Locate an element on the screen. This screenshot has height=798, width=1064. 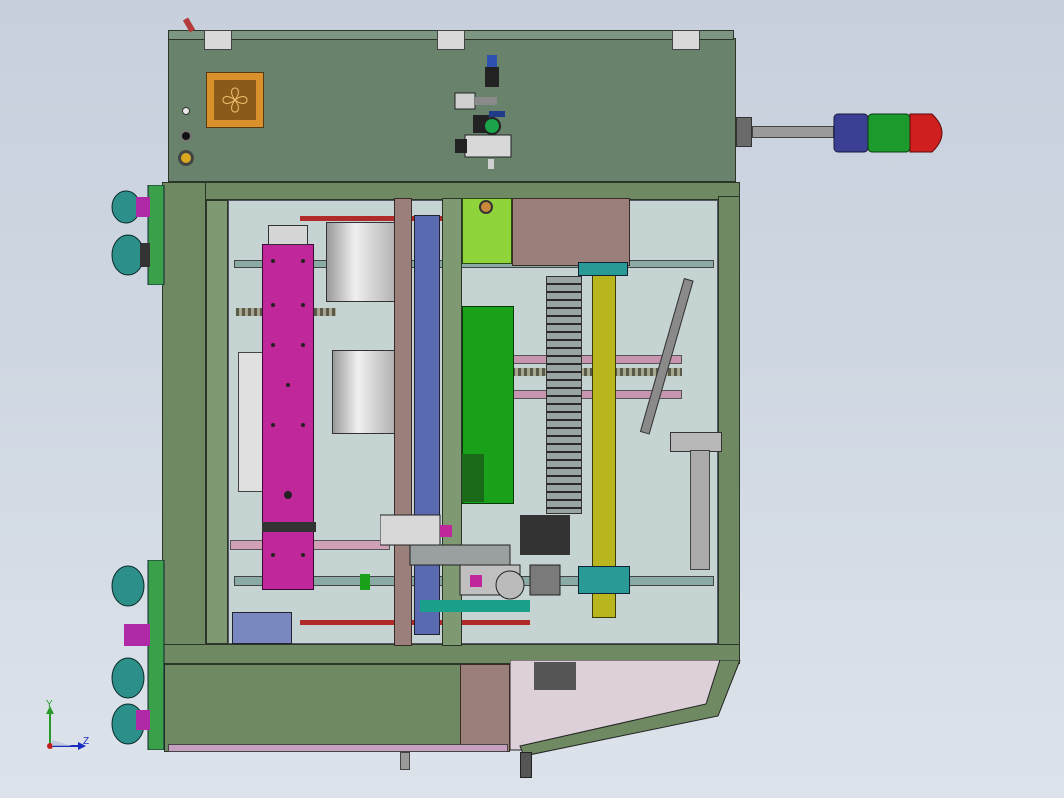
beacon-mount is located at coordinates (744, 132).